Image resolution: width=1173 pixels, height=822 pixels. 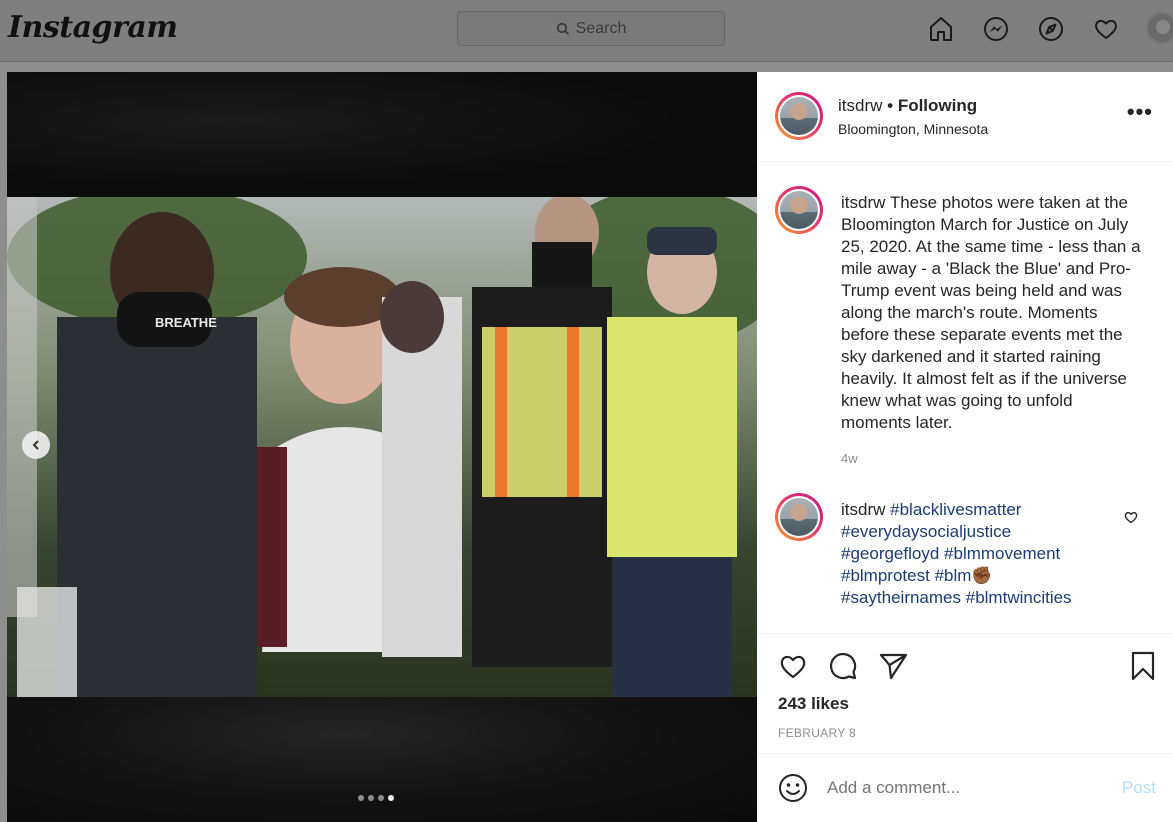 I want to click on hashtag-link: #blacklivesmatter, so click(x=955, y=509).